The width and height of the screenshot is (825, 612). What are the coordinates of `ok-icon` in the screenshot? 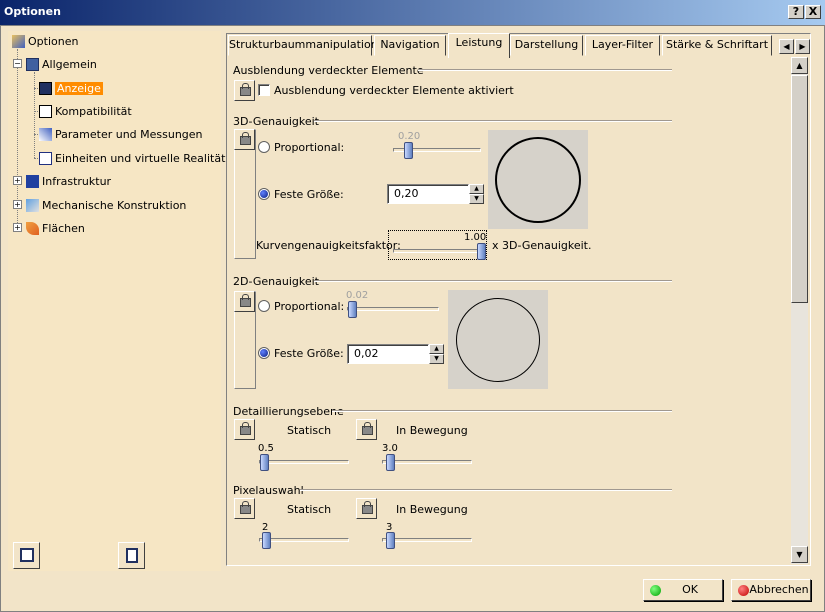 It's located at (655, 590).